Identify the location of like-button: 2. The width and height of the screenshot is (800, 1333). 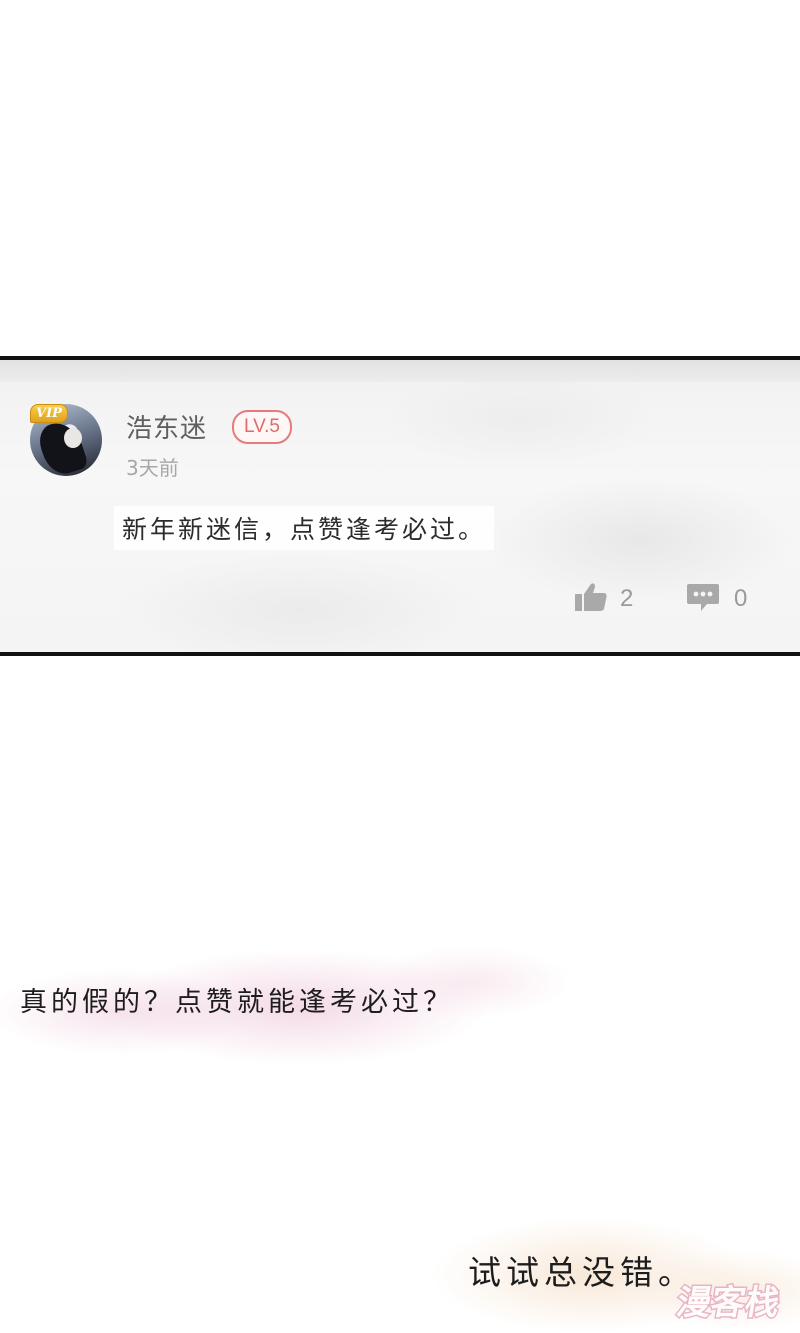
(603, 599).